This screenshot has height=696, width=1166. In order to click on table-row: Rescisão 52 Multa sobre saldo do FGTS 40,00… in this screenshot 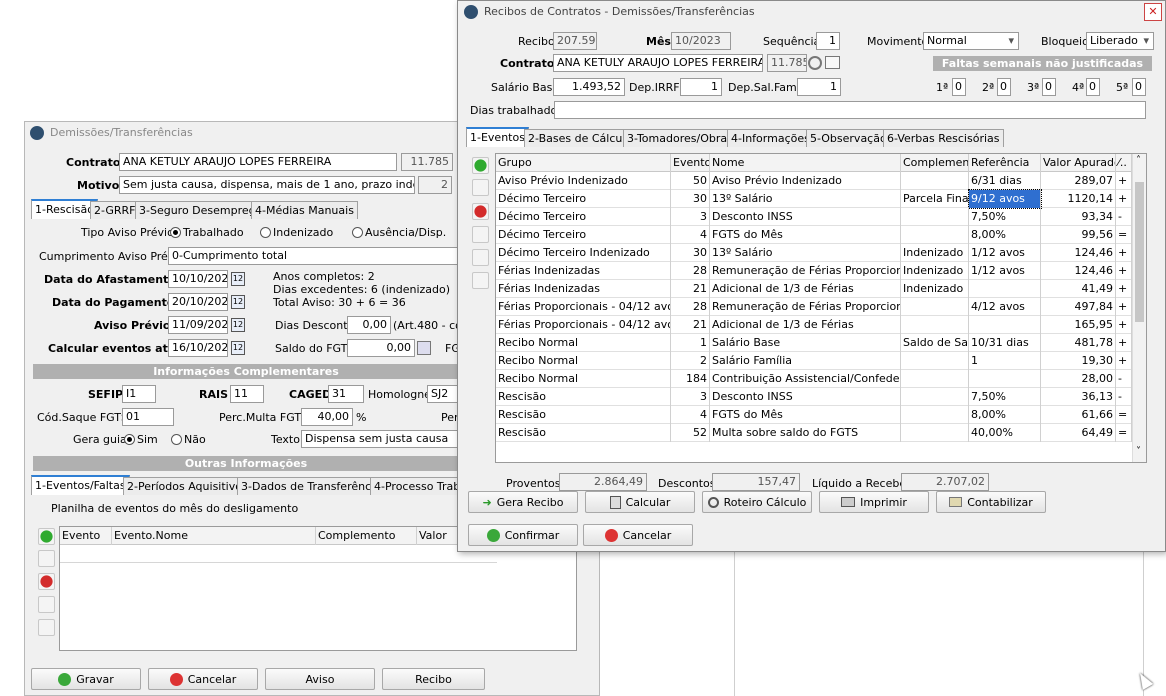, I will do `click(814, 433)`.